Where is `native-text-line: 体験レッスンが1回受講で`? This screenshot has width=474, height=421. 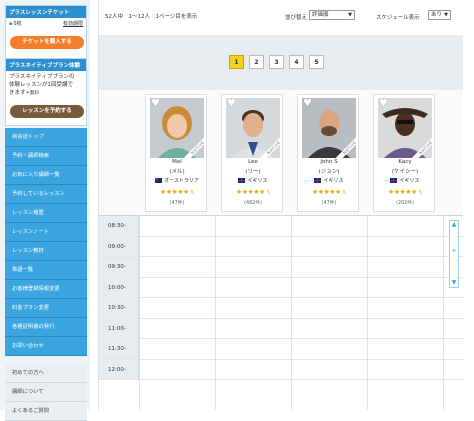
native-text-line: 体験レッスンが1回受講で is located at coordinates (41, 85).